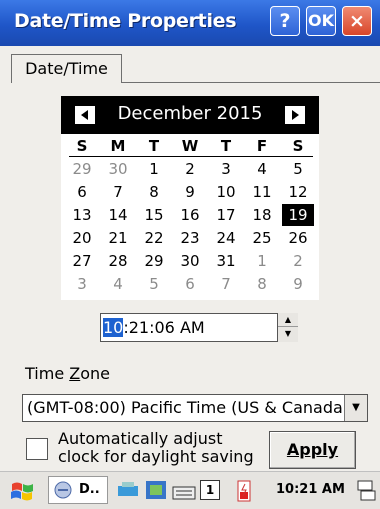 Image resolution: width=380 pixels, height=509 pixels. Describe the element at coordinates (154, 215) in the screenshot. I see `calendar-day: 15` at that location.